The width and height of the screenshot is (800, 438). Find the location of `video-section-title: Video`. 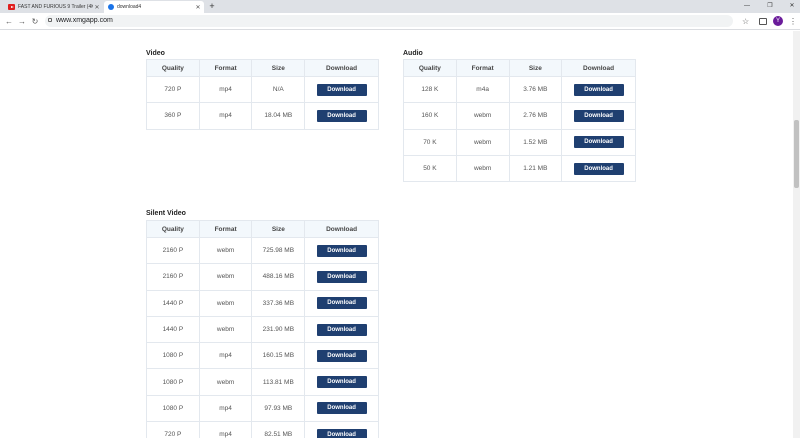

video-section-title: Video is located at coordinates (155, 53).